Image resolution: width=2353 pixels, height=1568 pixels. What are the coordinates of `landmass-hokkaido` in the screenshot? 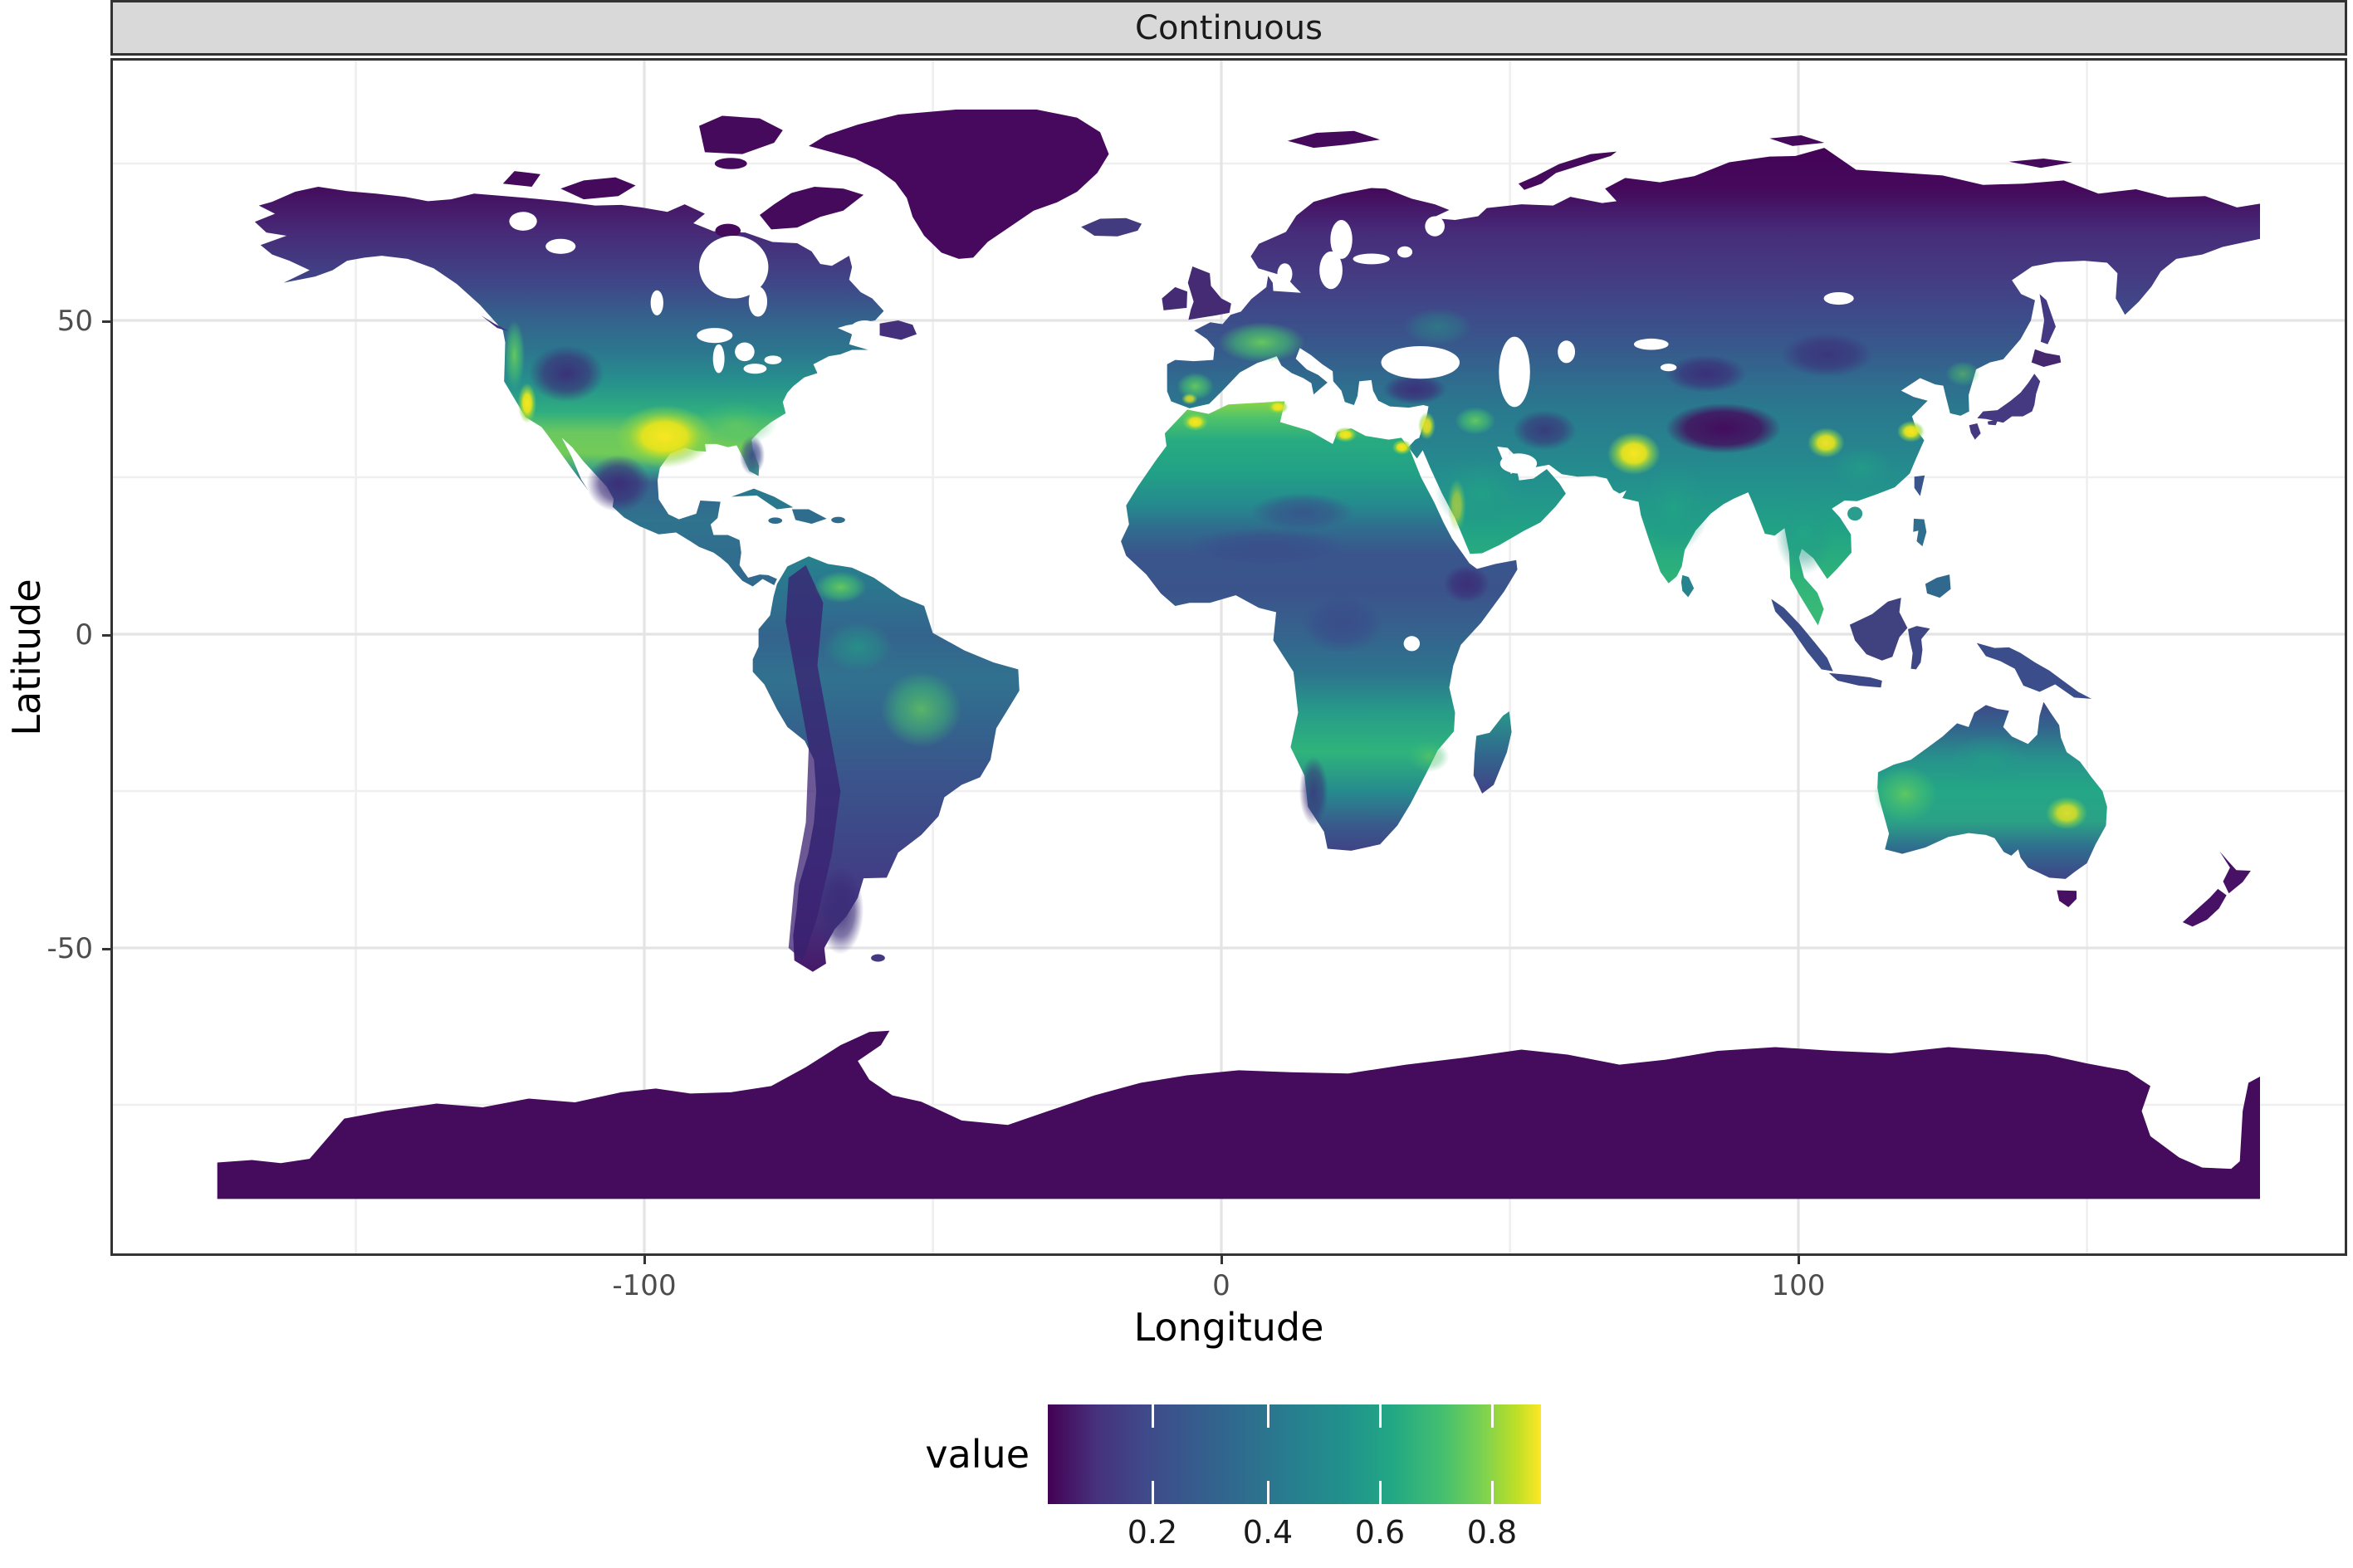 It's located at (2046, 358).